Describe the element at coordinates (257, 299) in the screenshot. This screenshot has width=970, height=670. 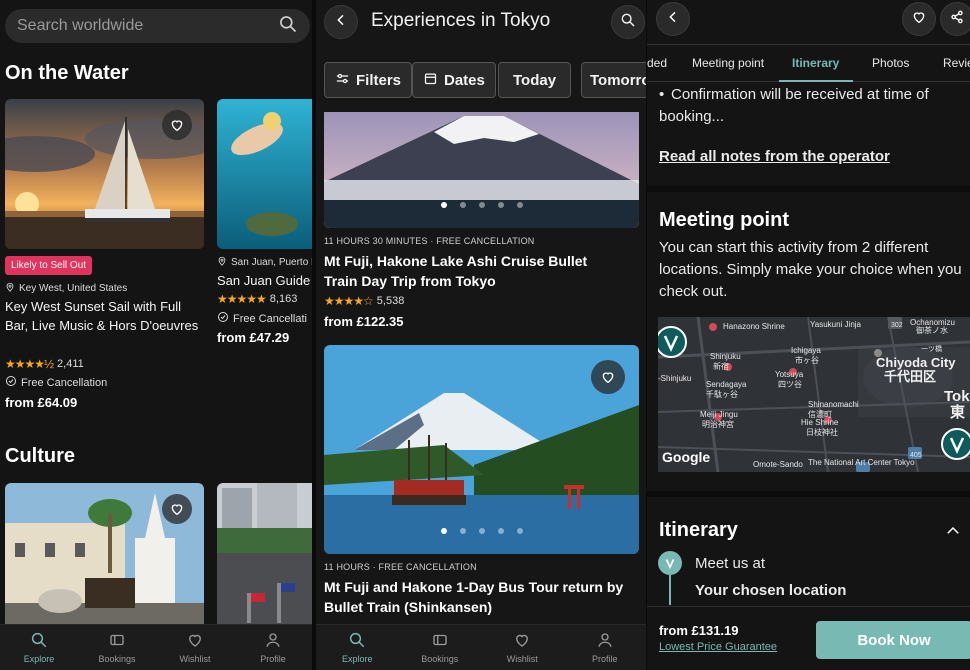
I see `card-rating: ★★★★★ 8,163` at that location.